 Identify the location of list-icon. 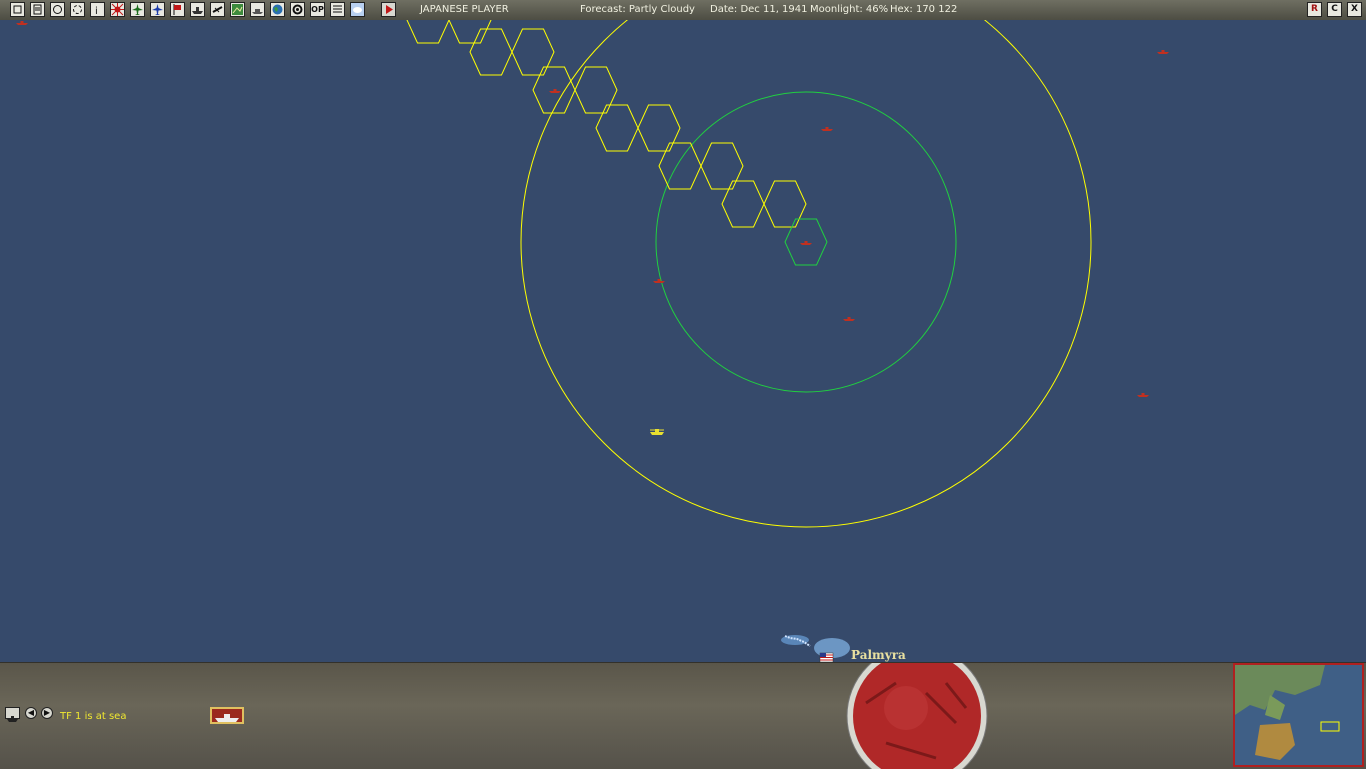
(337, 9).